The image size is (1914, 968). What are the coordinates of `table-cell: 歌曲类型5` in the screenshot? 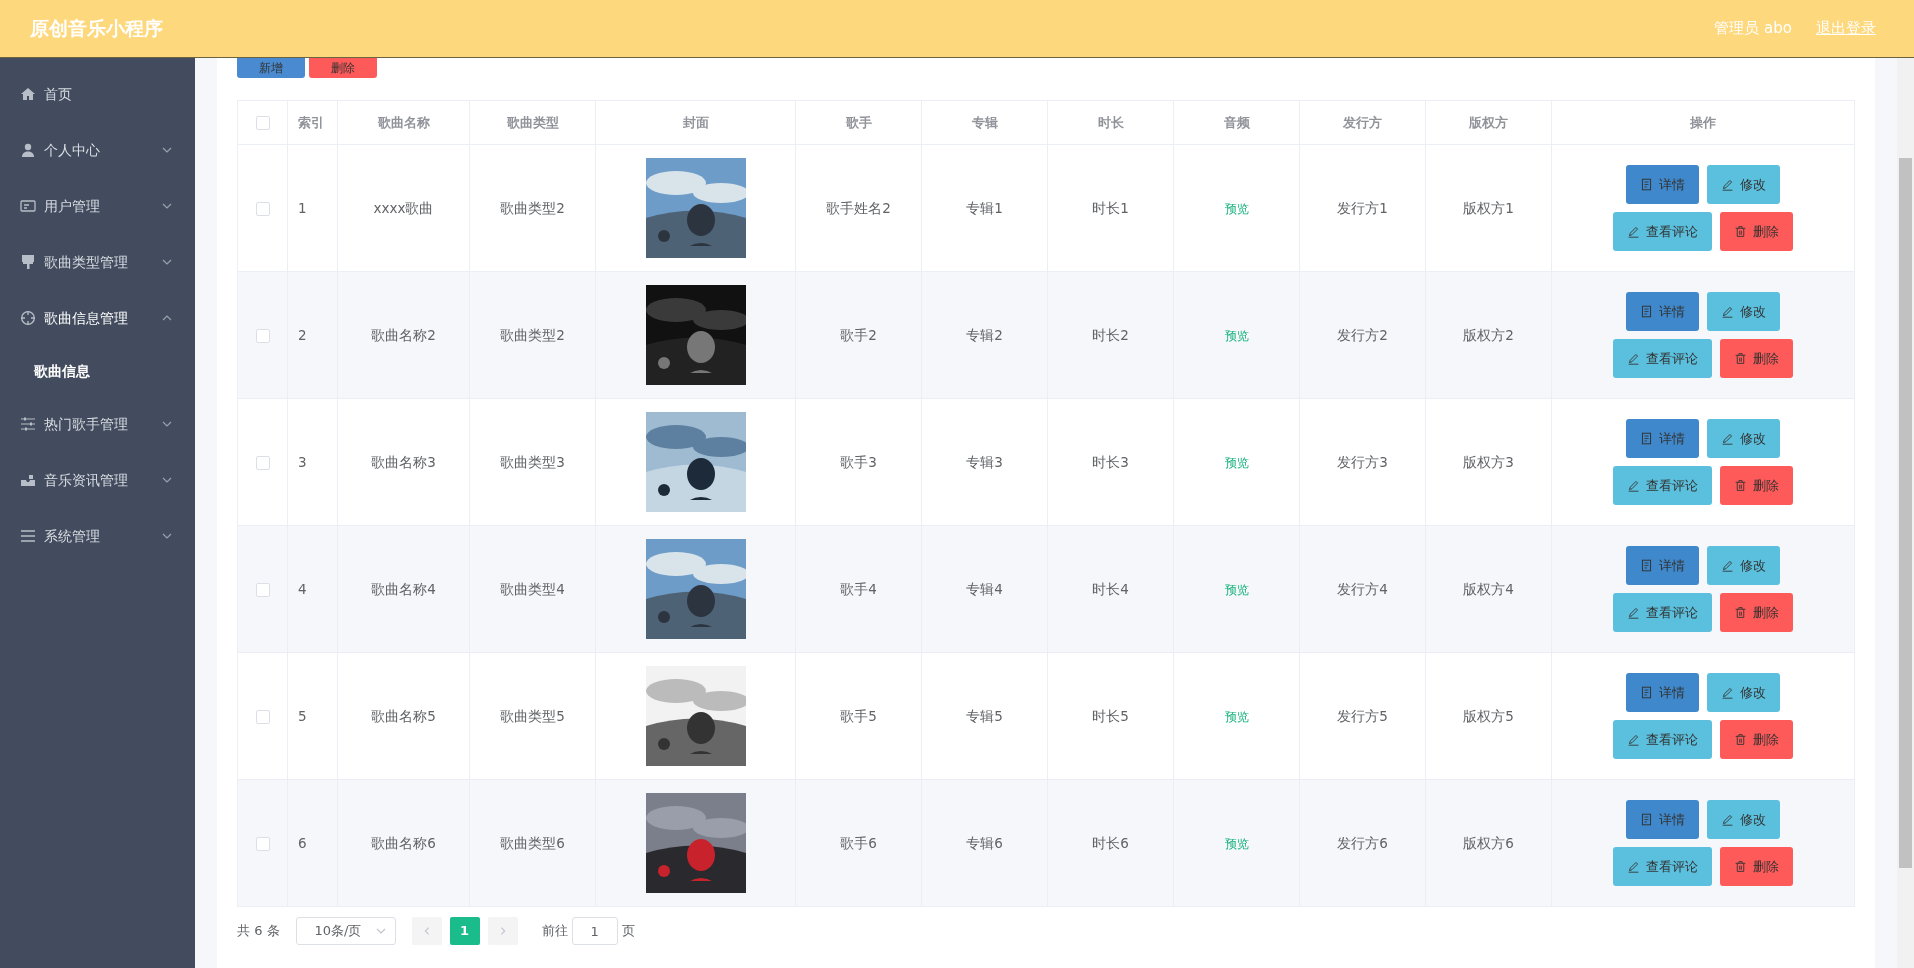 It's located at (532, 715).